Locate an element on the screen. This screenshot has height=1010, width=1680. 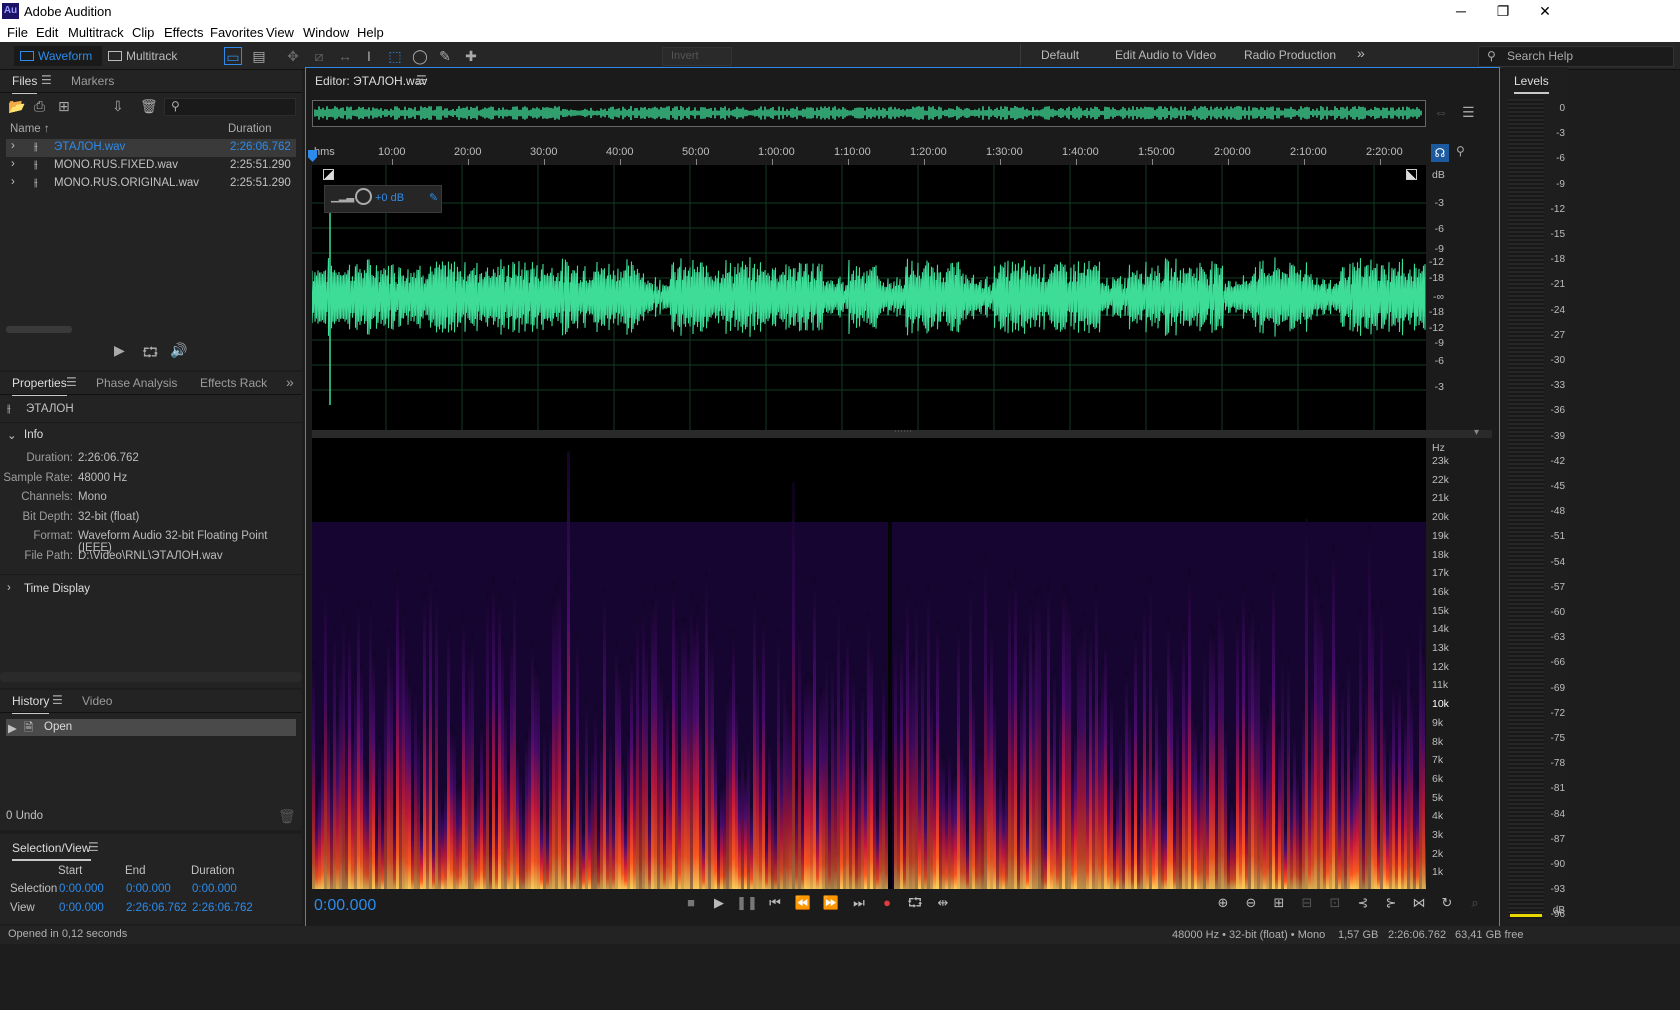
pin-icon: ⚲ is located at coordinates (1460, 151).